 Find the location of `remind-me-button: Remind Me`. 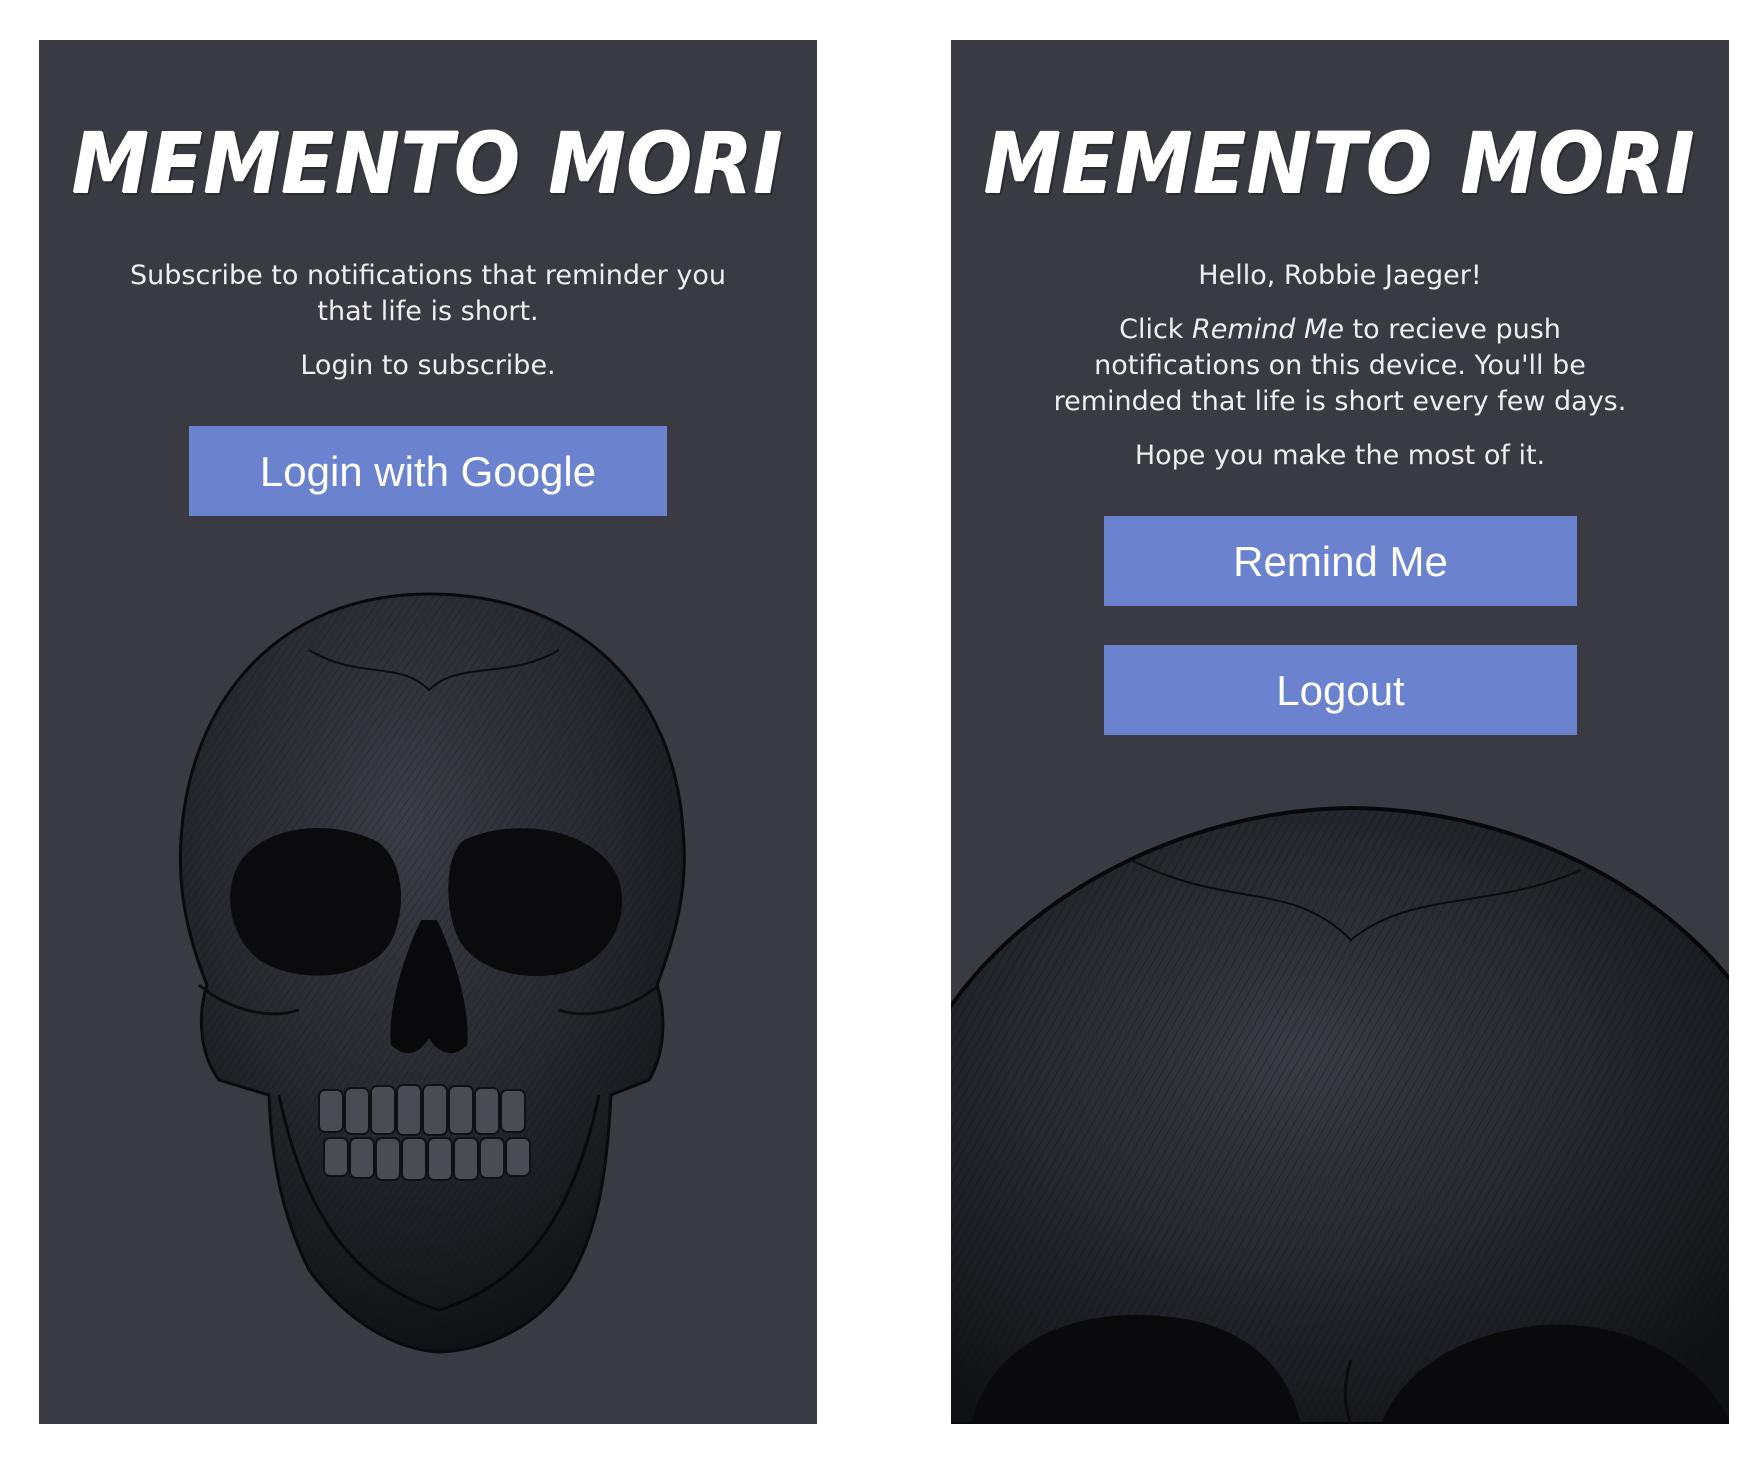

remind-me-button: Remind Me is located at coordinates (1340, 561).